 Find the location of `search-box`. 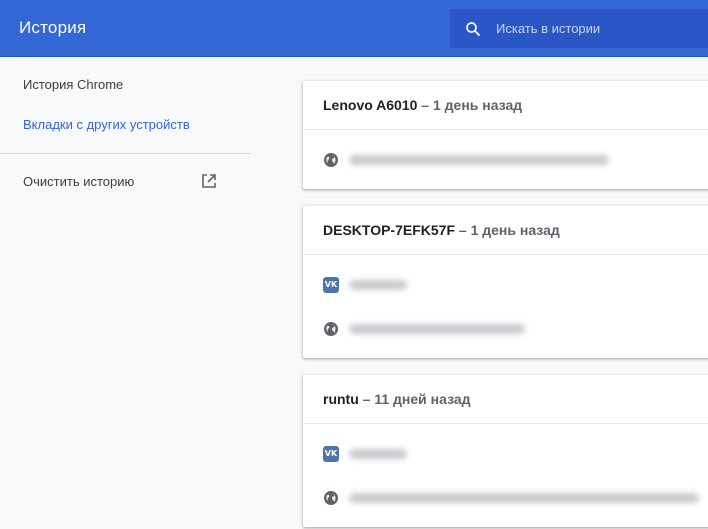

search-box is located at coordinates (579, 28).